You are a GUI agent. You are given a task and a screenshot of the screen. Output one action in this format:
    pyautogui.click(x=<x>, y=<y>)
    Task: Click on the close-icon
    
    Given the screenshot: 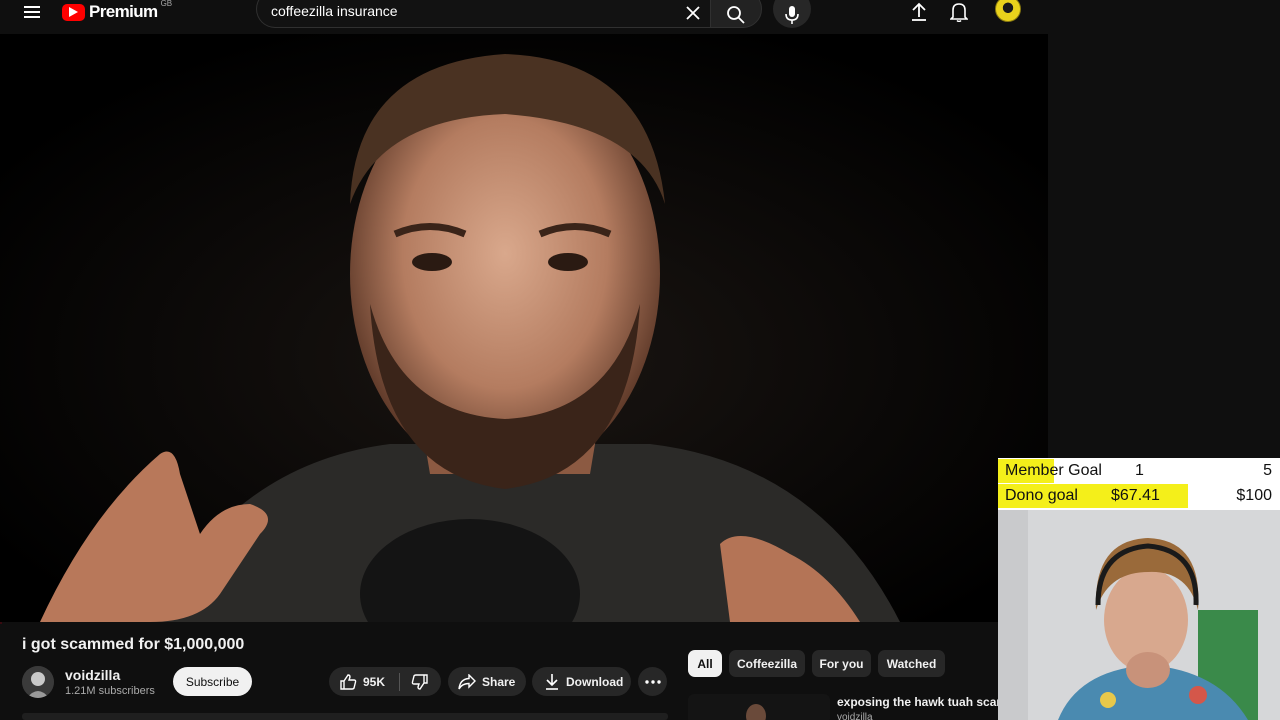 What is the action you would take?
    pyautogui.click(x=693, y=13)
    